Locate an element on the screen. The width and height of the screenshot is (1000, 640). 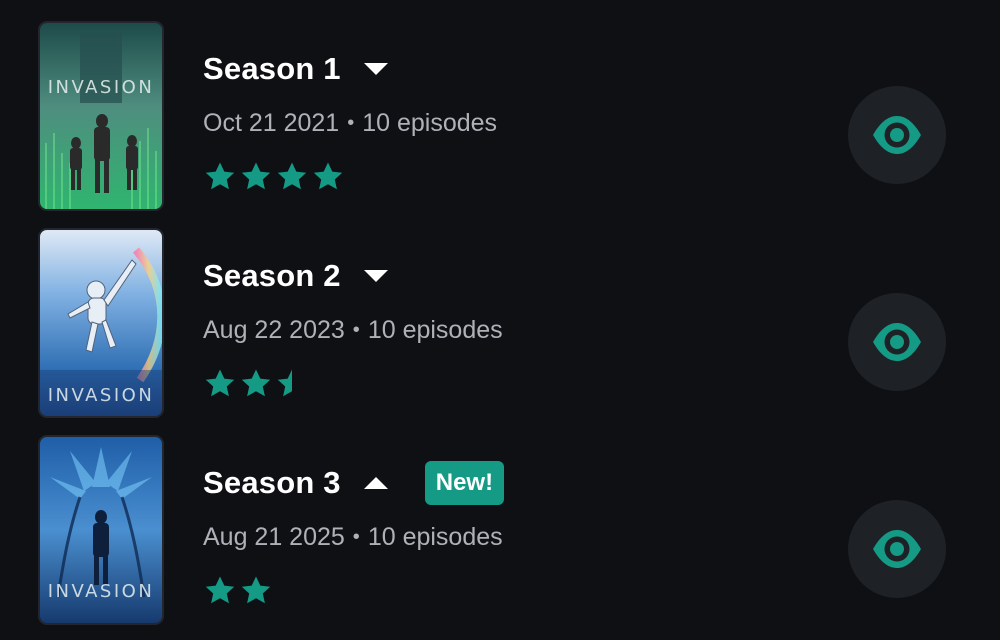
season-meta: Oct 21 2021 • 10 episodes is located at coordinates (350, 123).